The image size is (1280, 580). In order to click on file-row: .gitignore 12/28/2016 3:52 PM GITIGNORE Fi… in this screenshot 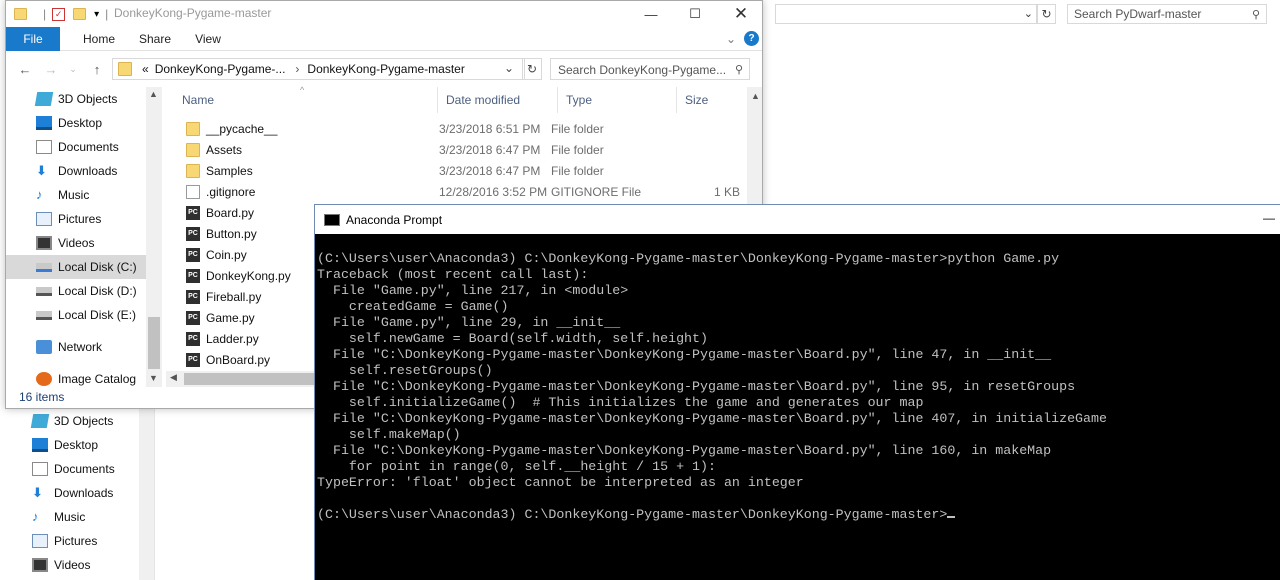, I will do `click(464, 191)`.